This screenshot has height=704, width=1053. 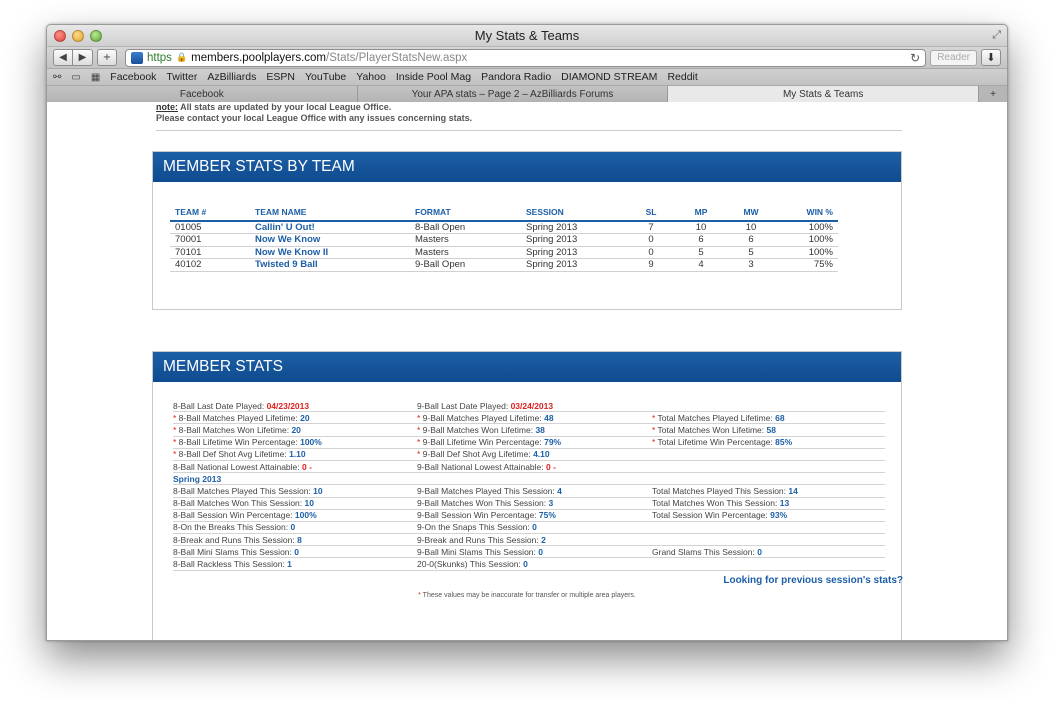 I want to click on stat-label: Total Matches Won This Session:, so click(x=716, y=503).